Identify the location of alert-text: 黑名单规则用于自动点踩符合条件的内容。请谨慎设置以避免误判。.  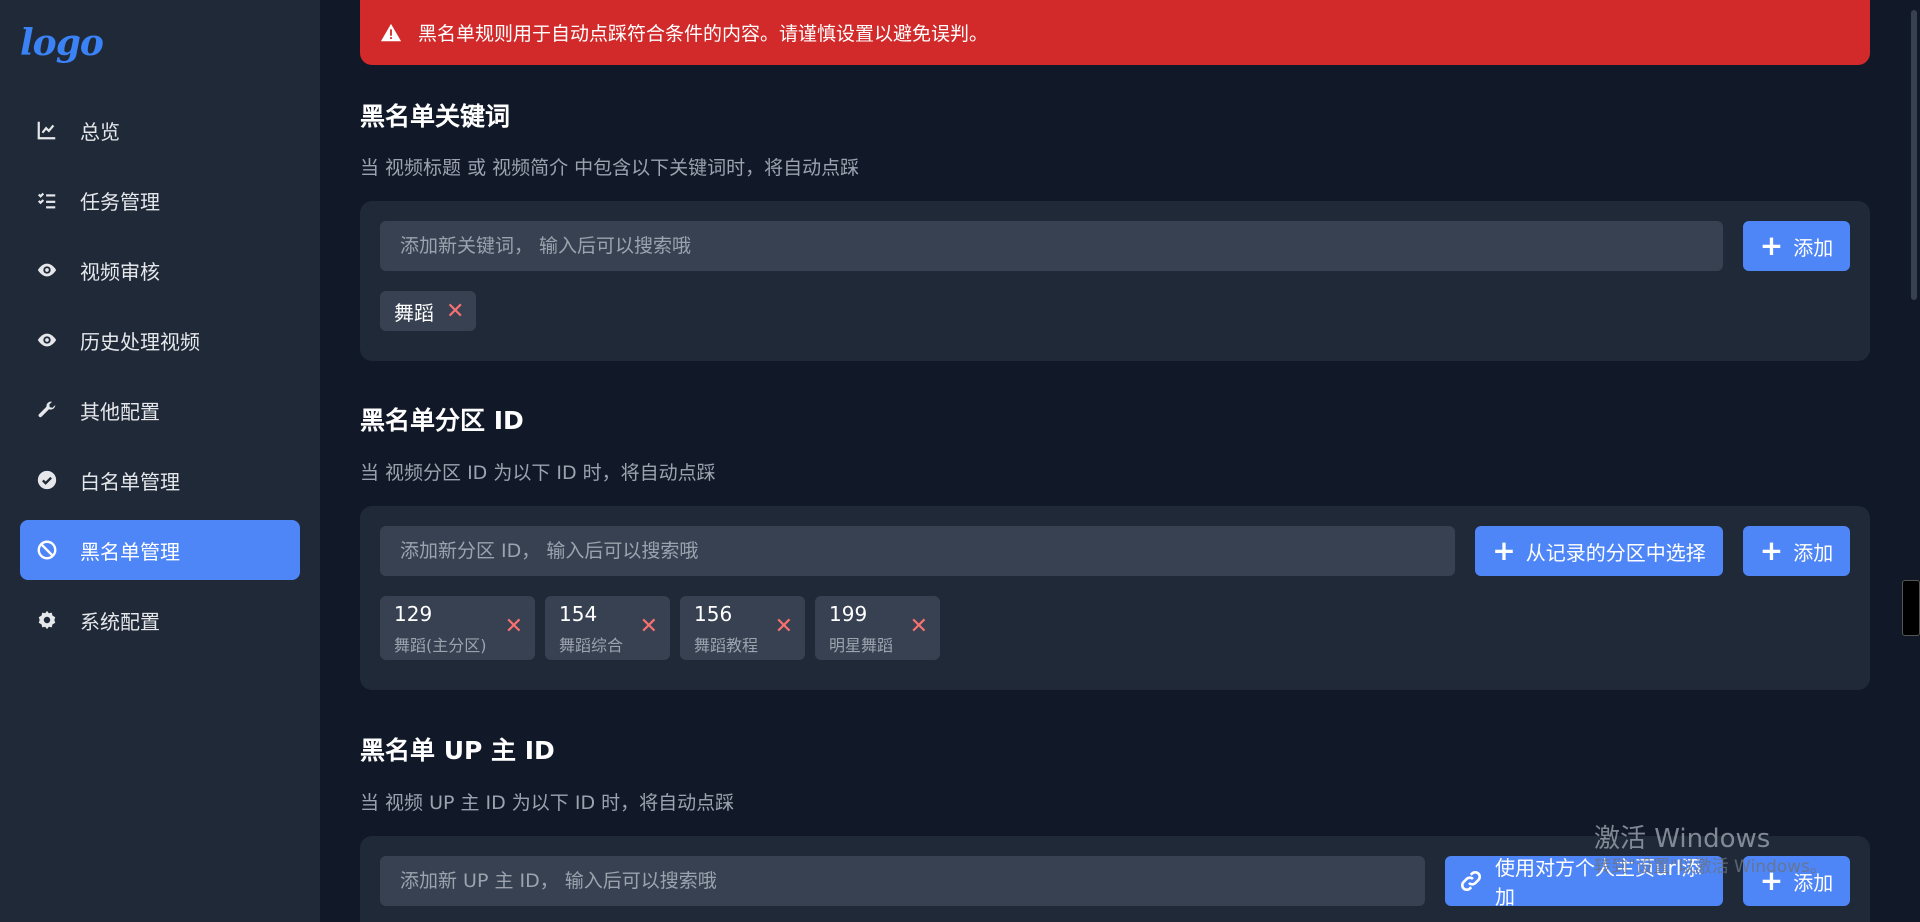
(703, 34).